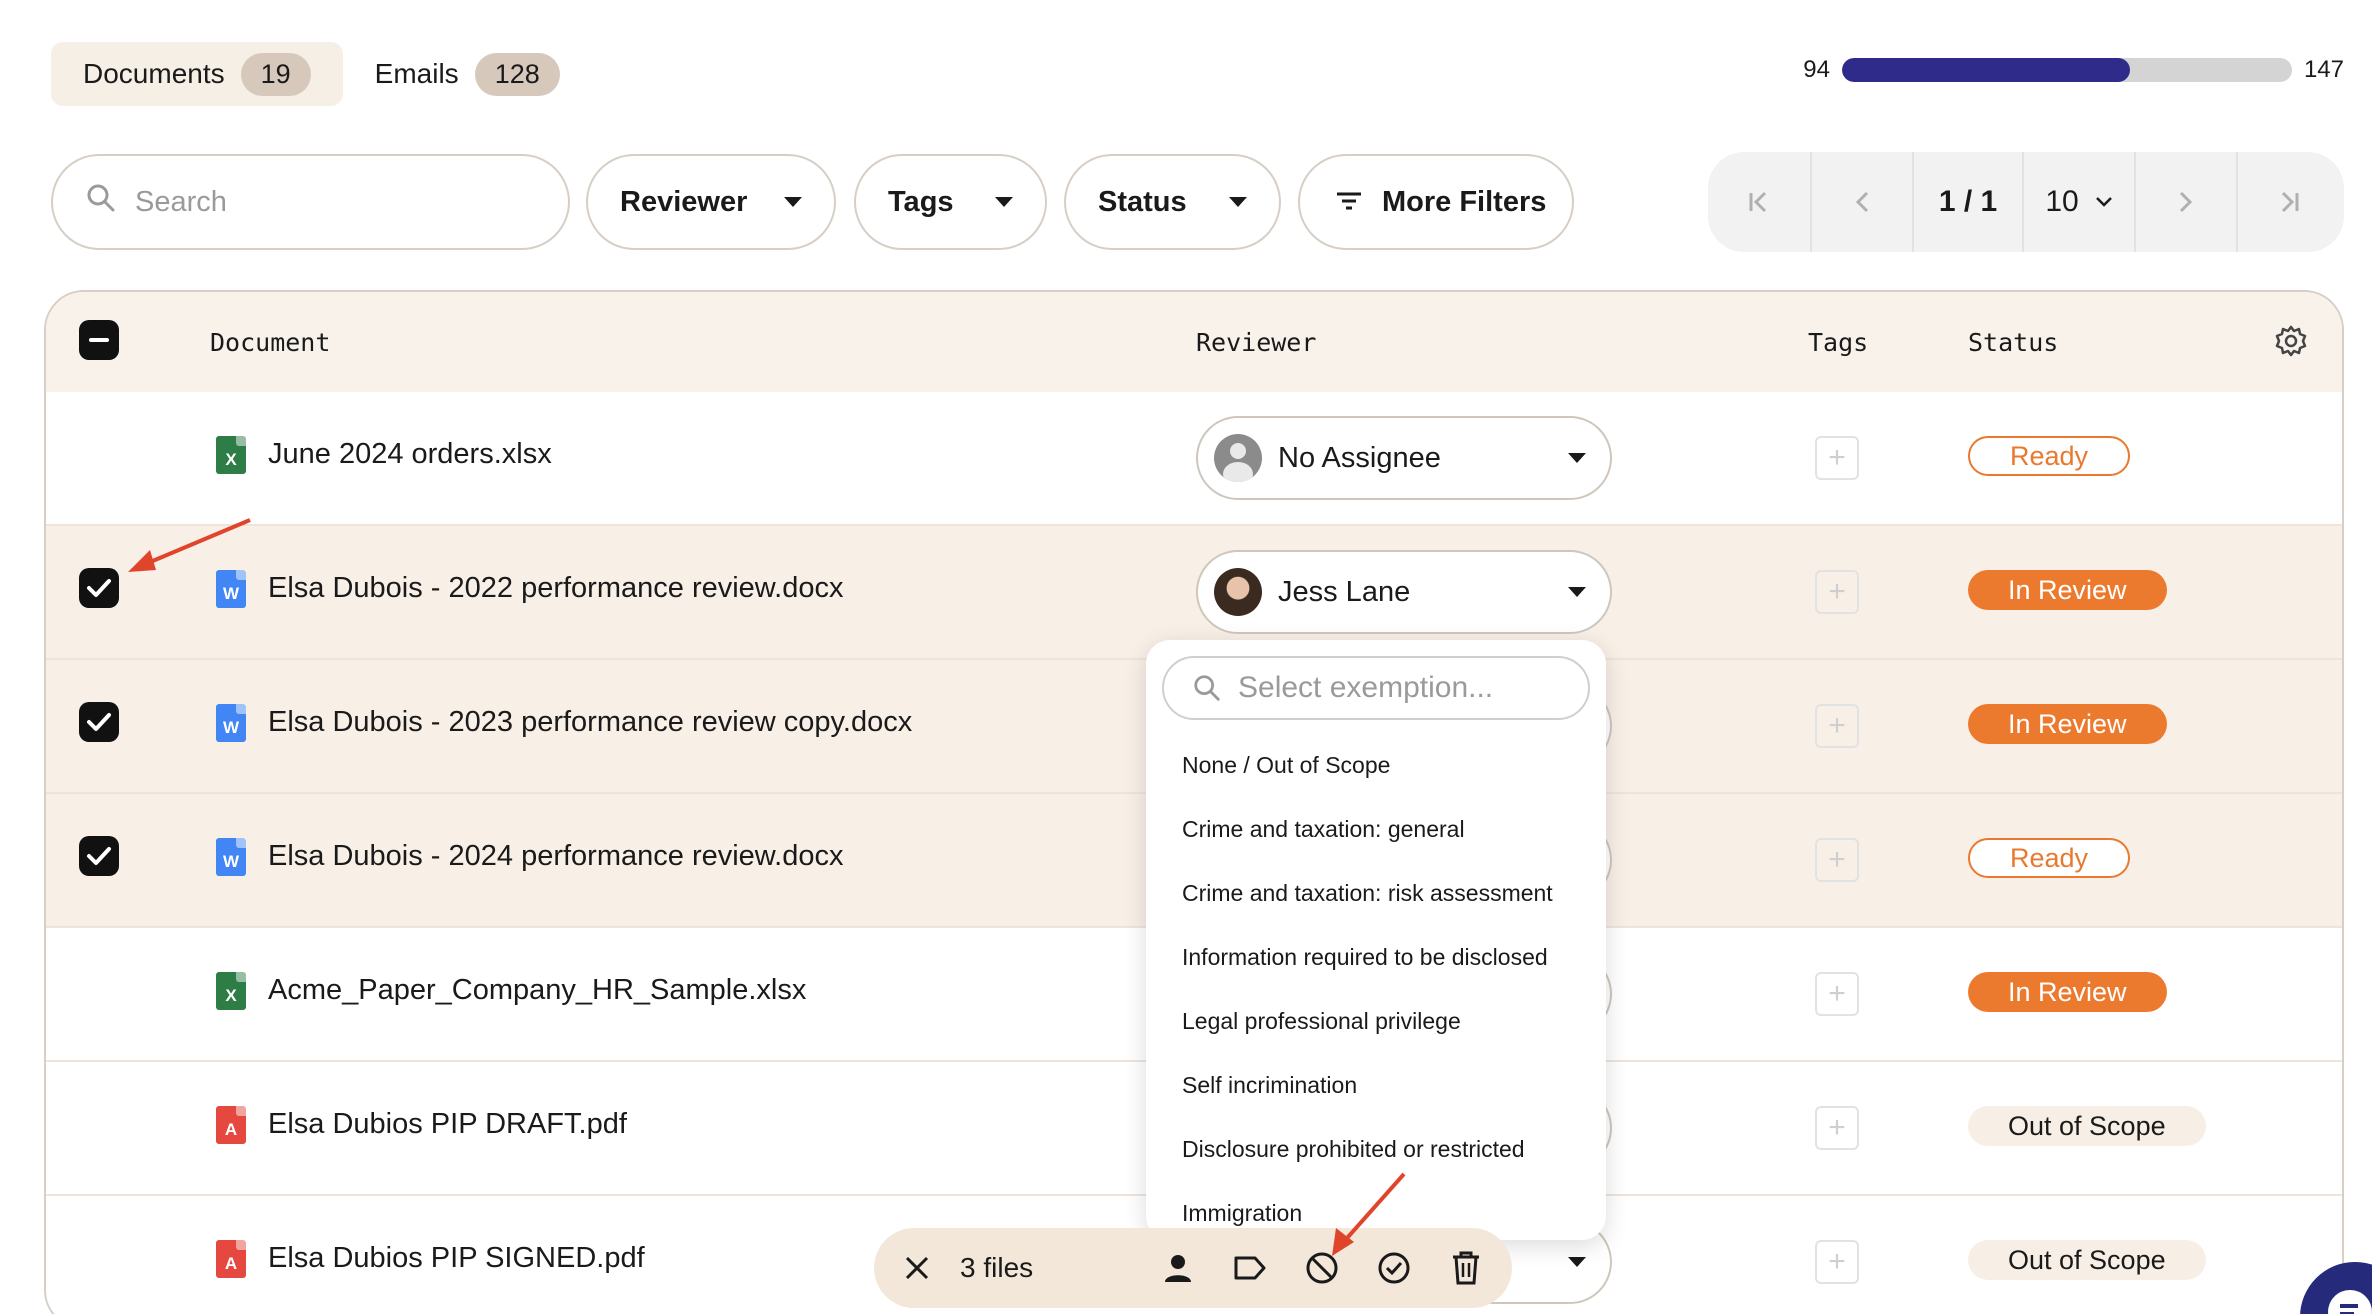  I want to click on tab-documents-label: Documents, so click(154, 73).